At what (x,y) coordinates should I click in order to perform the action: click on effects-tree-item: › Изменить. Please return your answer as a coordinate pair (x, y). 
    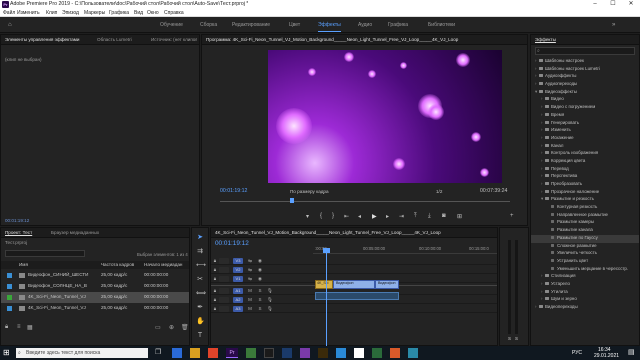
    Looking at the image, I should click on (585, 131).